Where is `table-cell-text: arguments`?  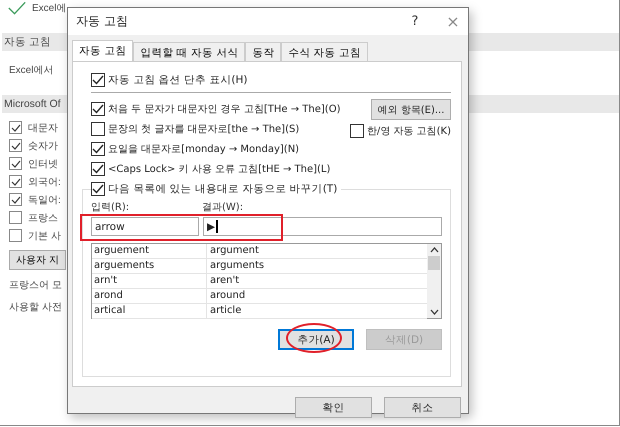
table-cell-text: arguments is located at coordinates (236, 266).